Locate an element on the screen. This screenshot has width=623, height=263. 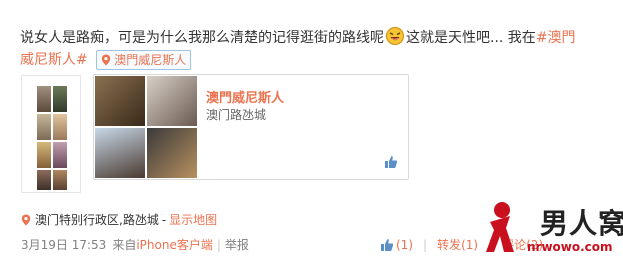
post-meta: 3月19日 17:53 来自 iPhone客户端 | 举报 is located at coordinates (135, 244).